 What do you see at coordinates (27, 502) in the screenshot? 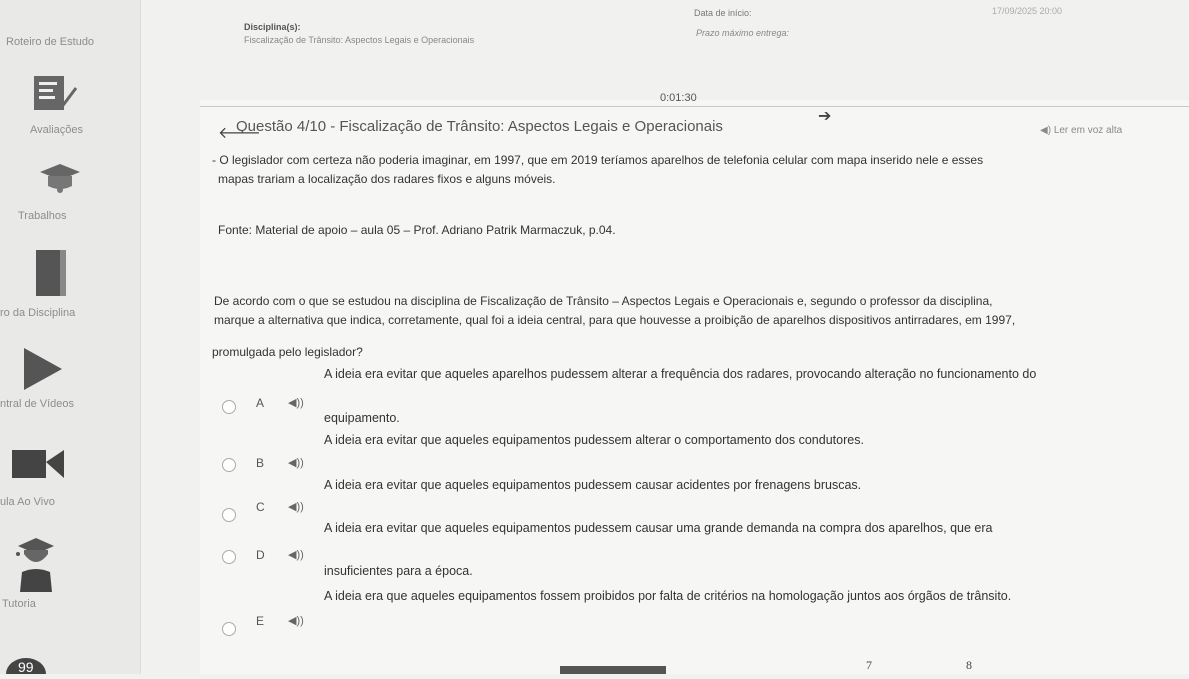
I see `sidebar-item-aula-ao-vivo: ula Ao Vivo` at bounding box center [27, 502].